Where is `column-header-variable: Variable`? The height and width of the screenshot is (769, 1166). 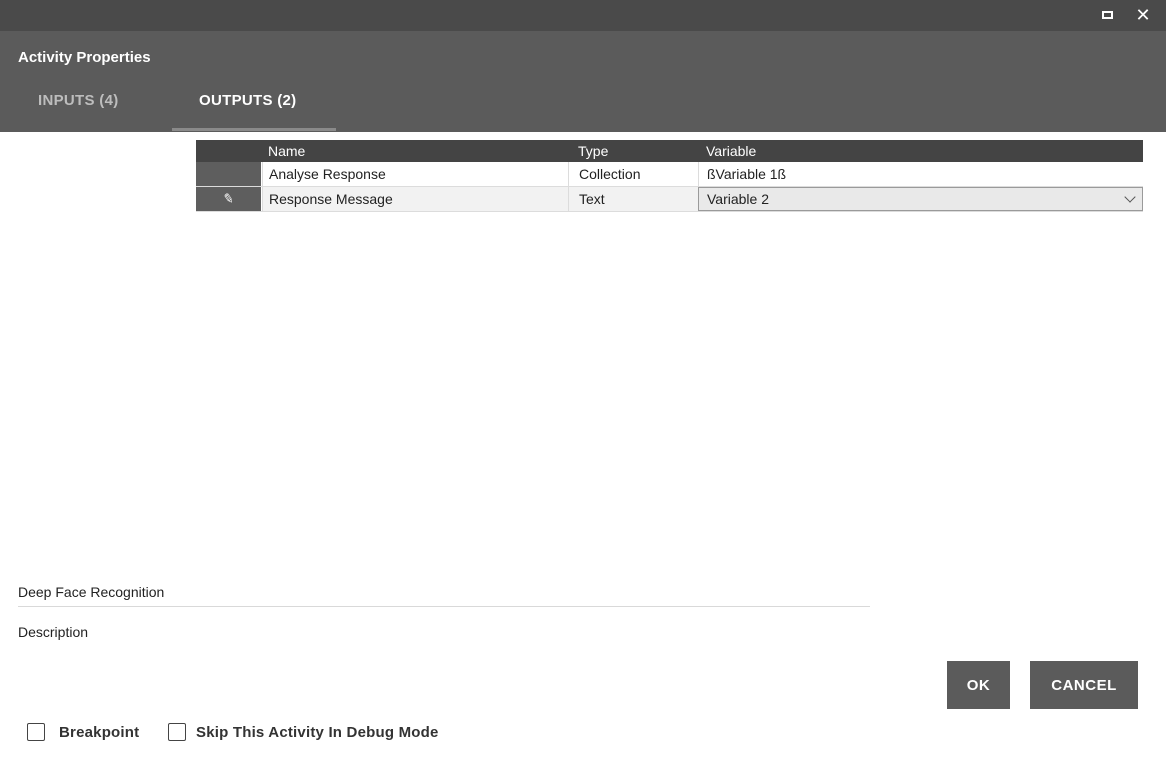 column-header-variable: Variable is located at coordinates (924, 151).